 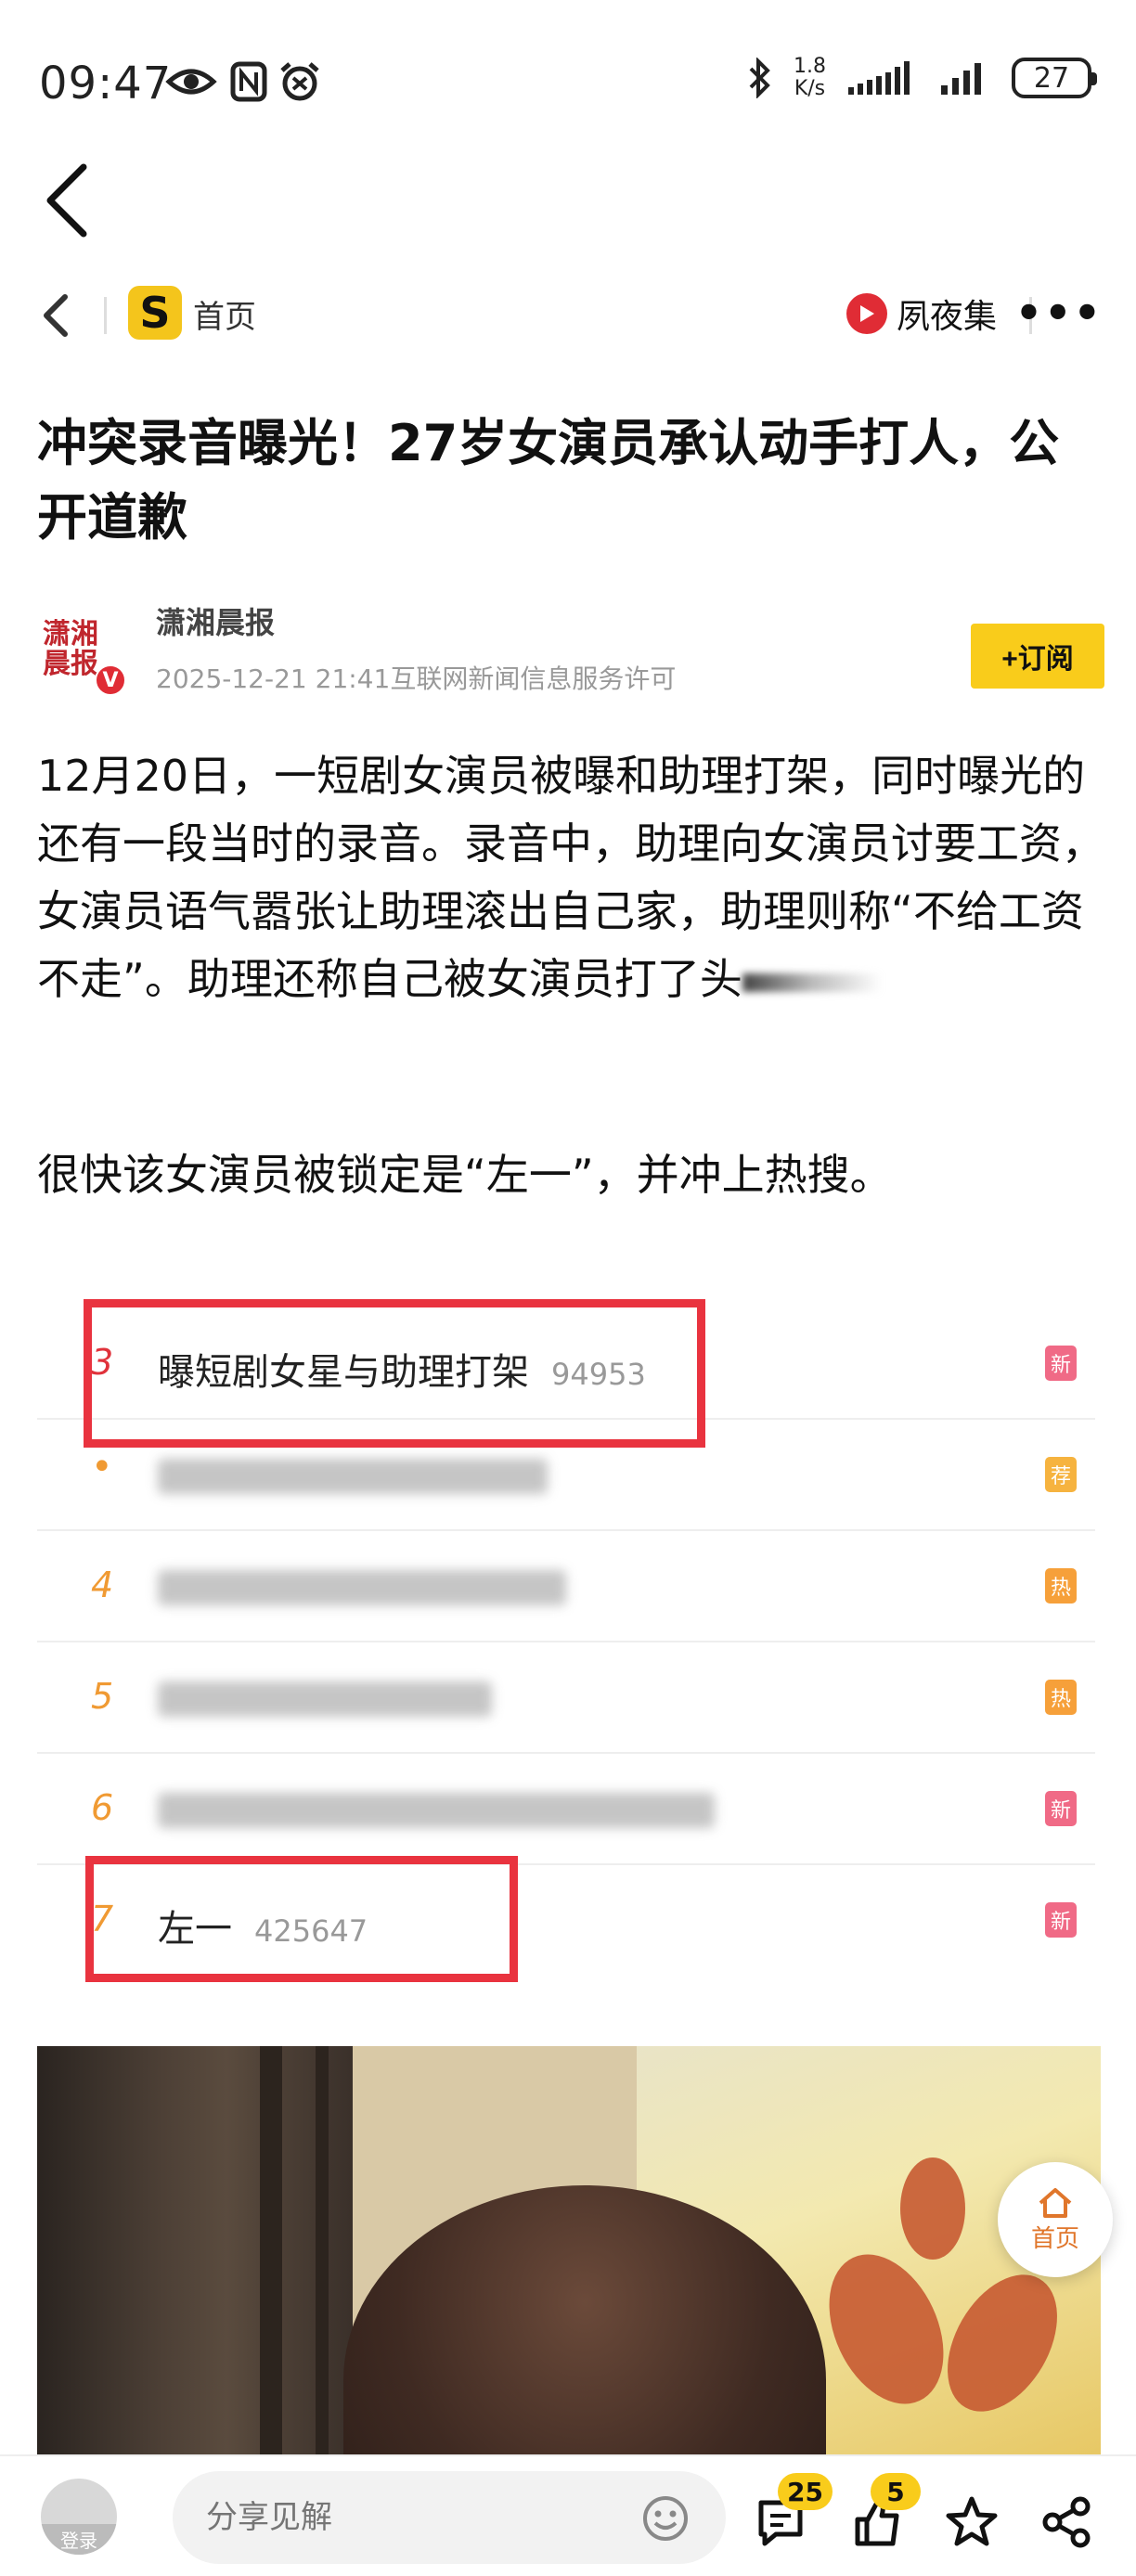 I want to click on hot-list-rank: 6, so click(x=102, y=1808).